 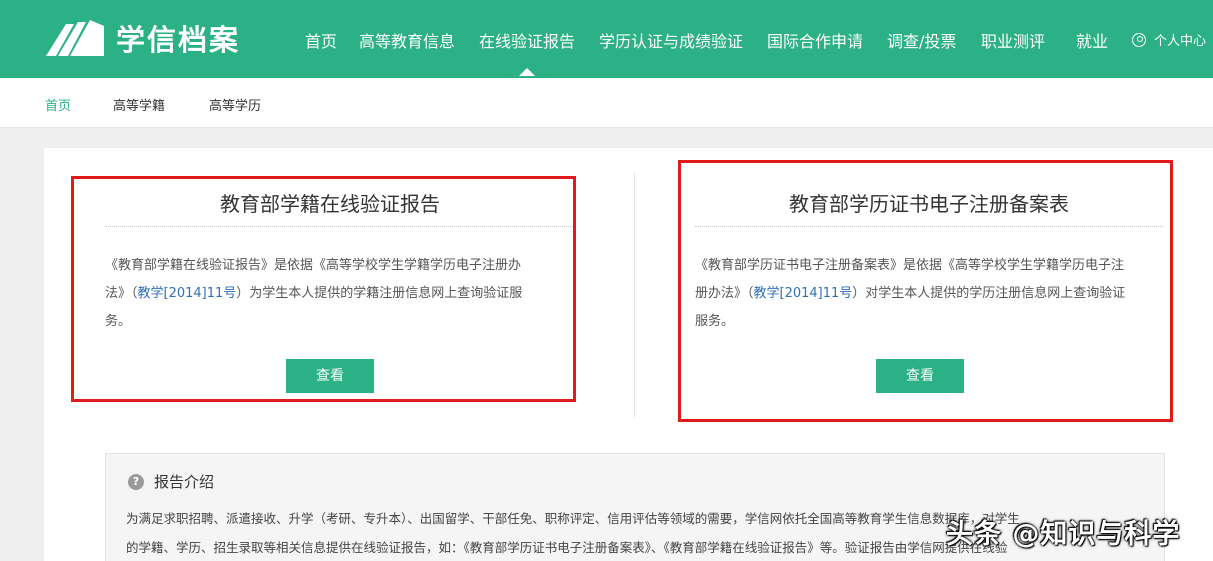 What do you see at coordinates (58, 104) in the screenshot?
I see `subnav-home: 首页` at bounding box center [58, 104].